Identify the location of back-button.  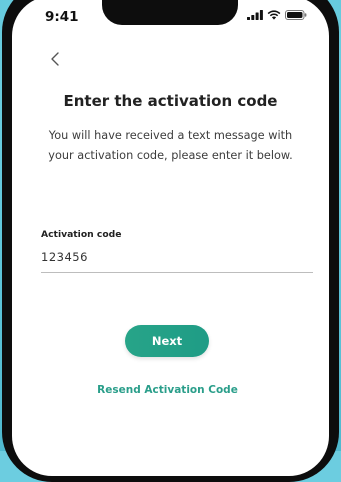
(55, 59).